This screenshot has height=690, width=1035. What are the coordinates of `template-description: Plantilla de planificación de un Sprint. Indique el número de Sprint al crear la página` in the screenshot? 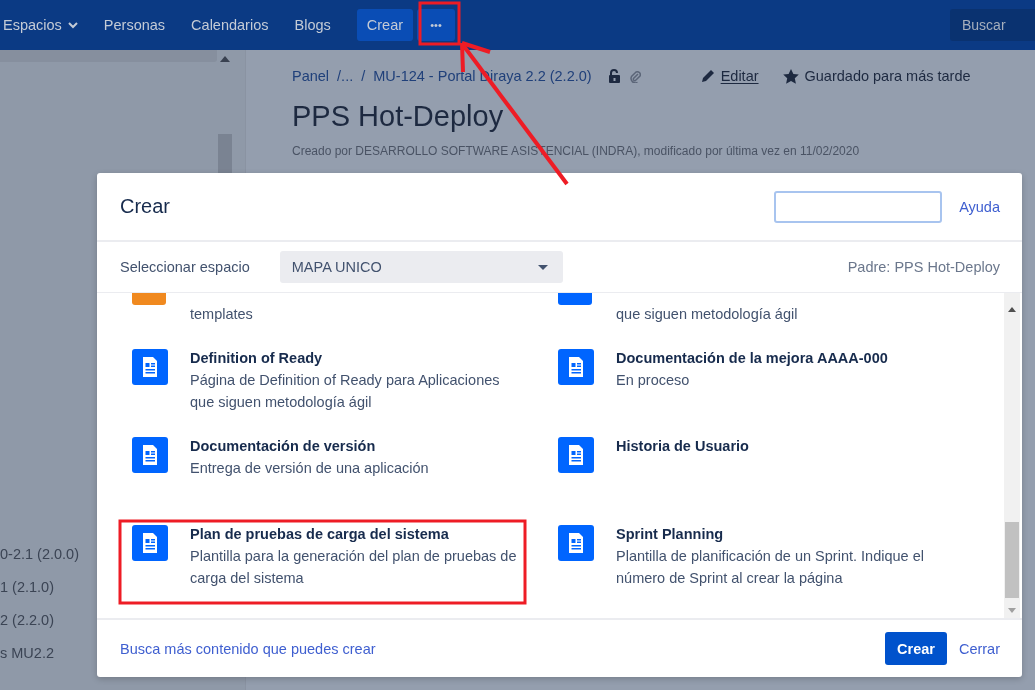 It's located at (770, 567).